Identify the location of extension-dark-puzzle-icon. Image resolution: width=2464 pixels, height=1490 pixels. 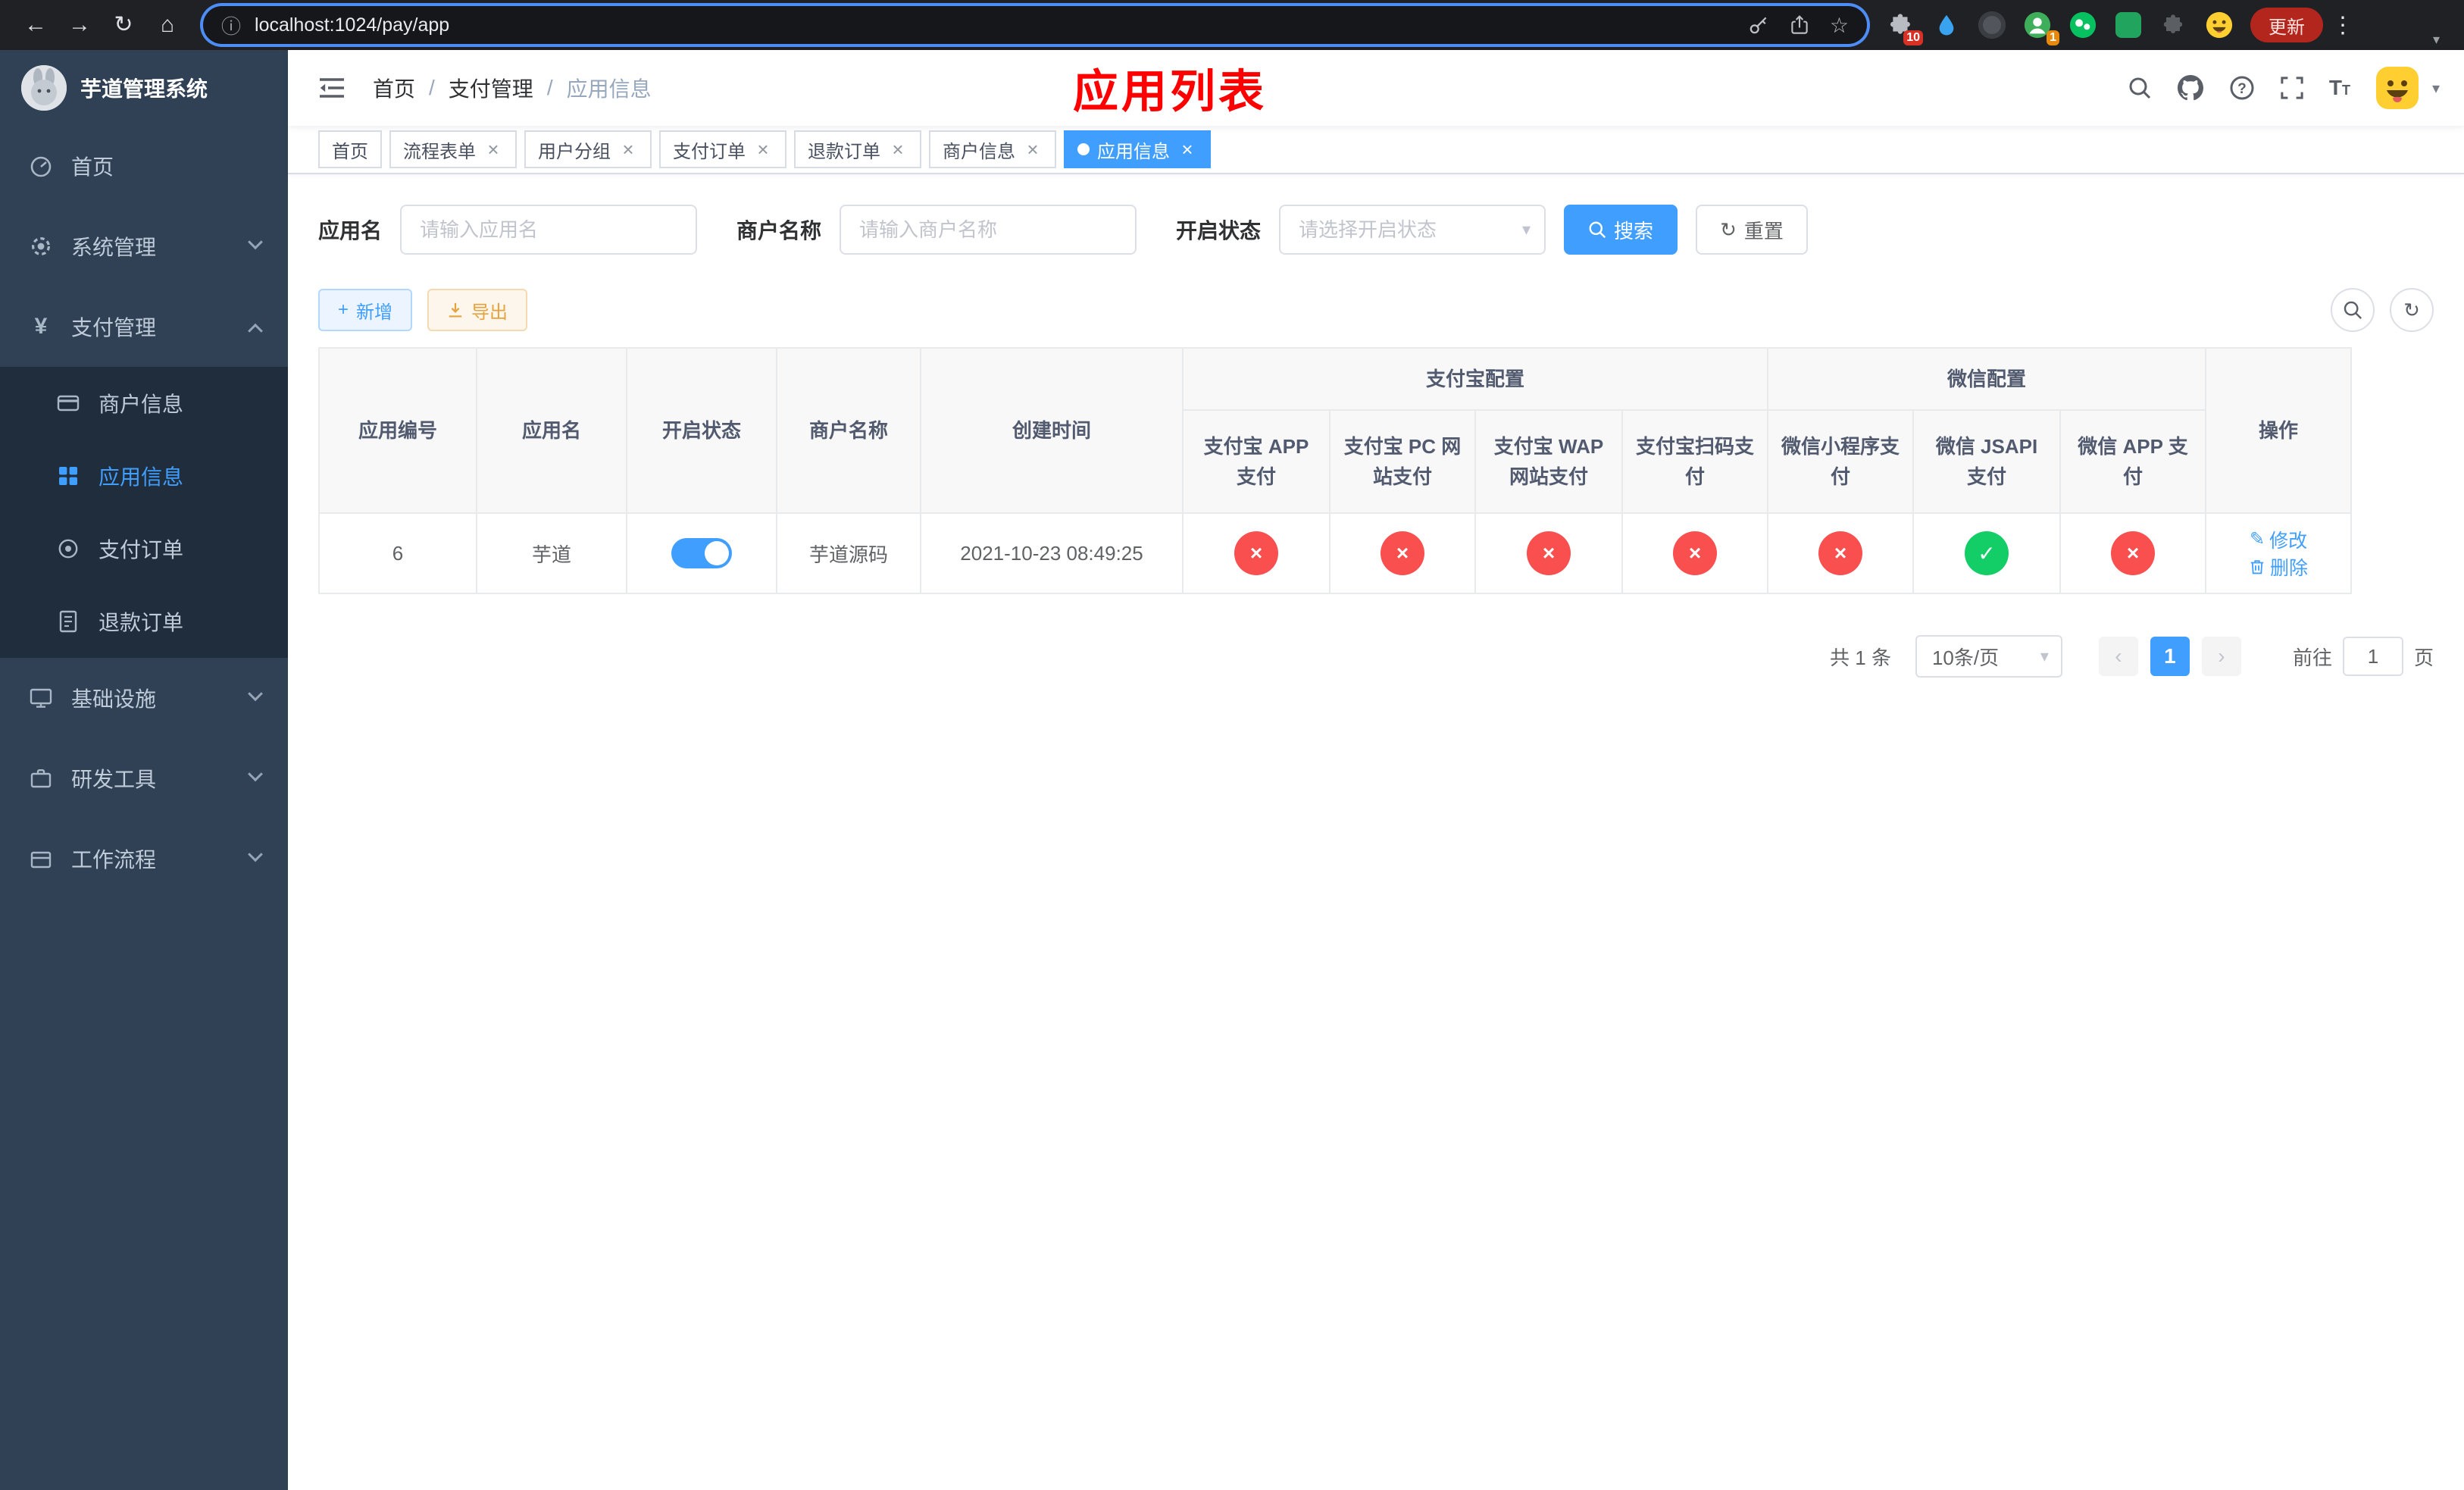
(2174, 25).